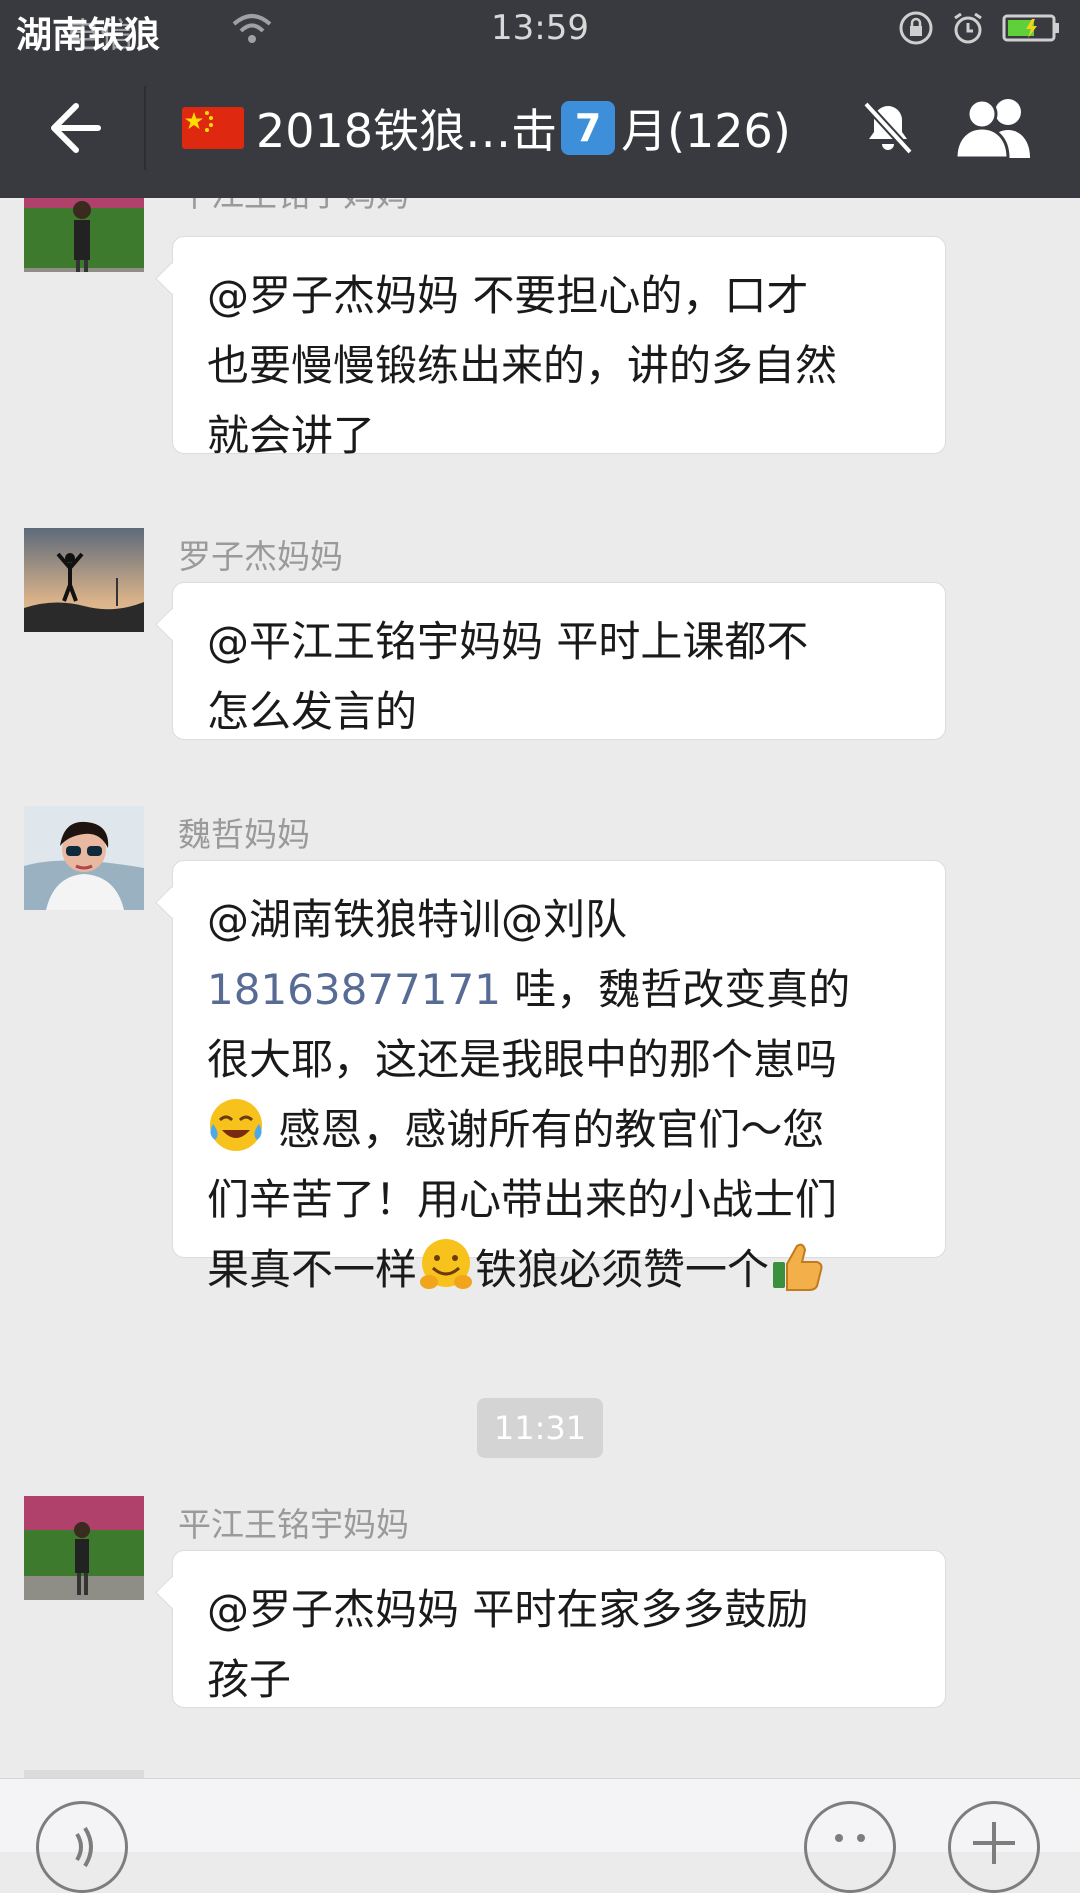 This screenshot has width=1080, height=1893. Describe the element at coordinates (540, 29) in the screenshot. I see `status-bar: 电信 湖南铁狼 13:59` at that location.